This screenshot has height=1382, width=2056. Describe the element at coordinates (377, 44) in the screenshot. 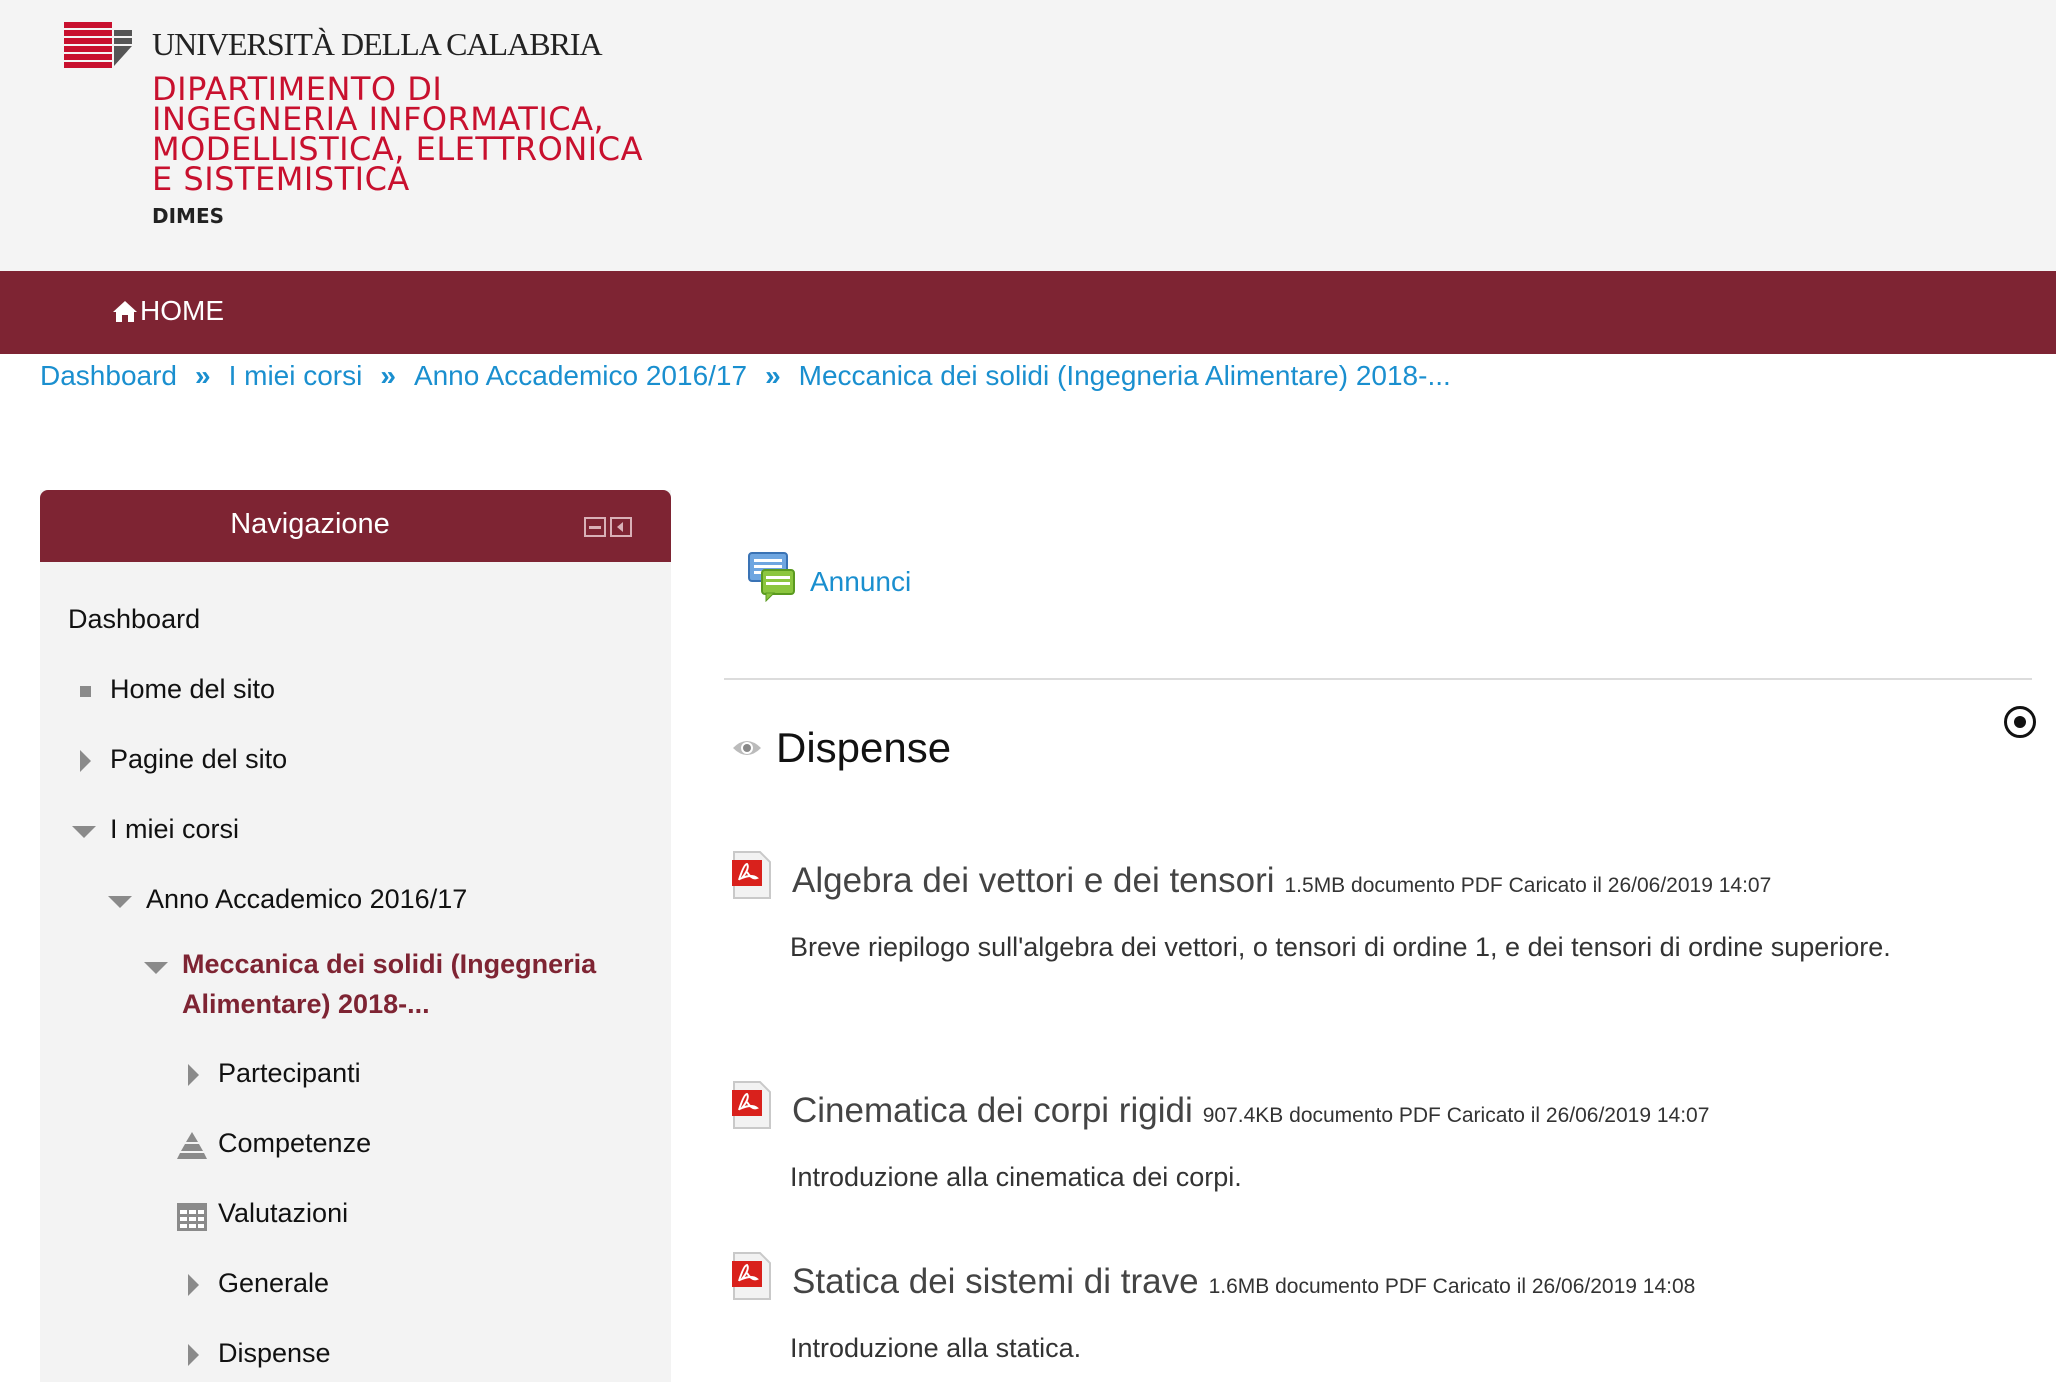

I see `university-name: UNIVERSITÀ DELLA CALABRIA` at that location.